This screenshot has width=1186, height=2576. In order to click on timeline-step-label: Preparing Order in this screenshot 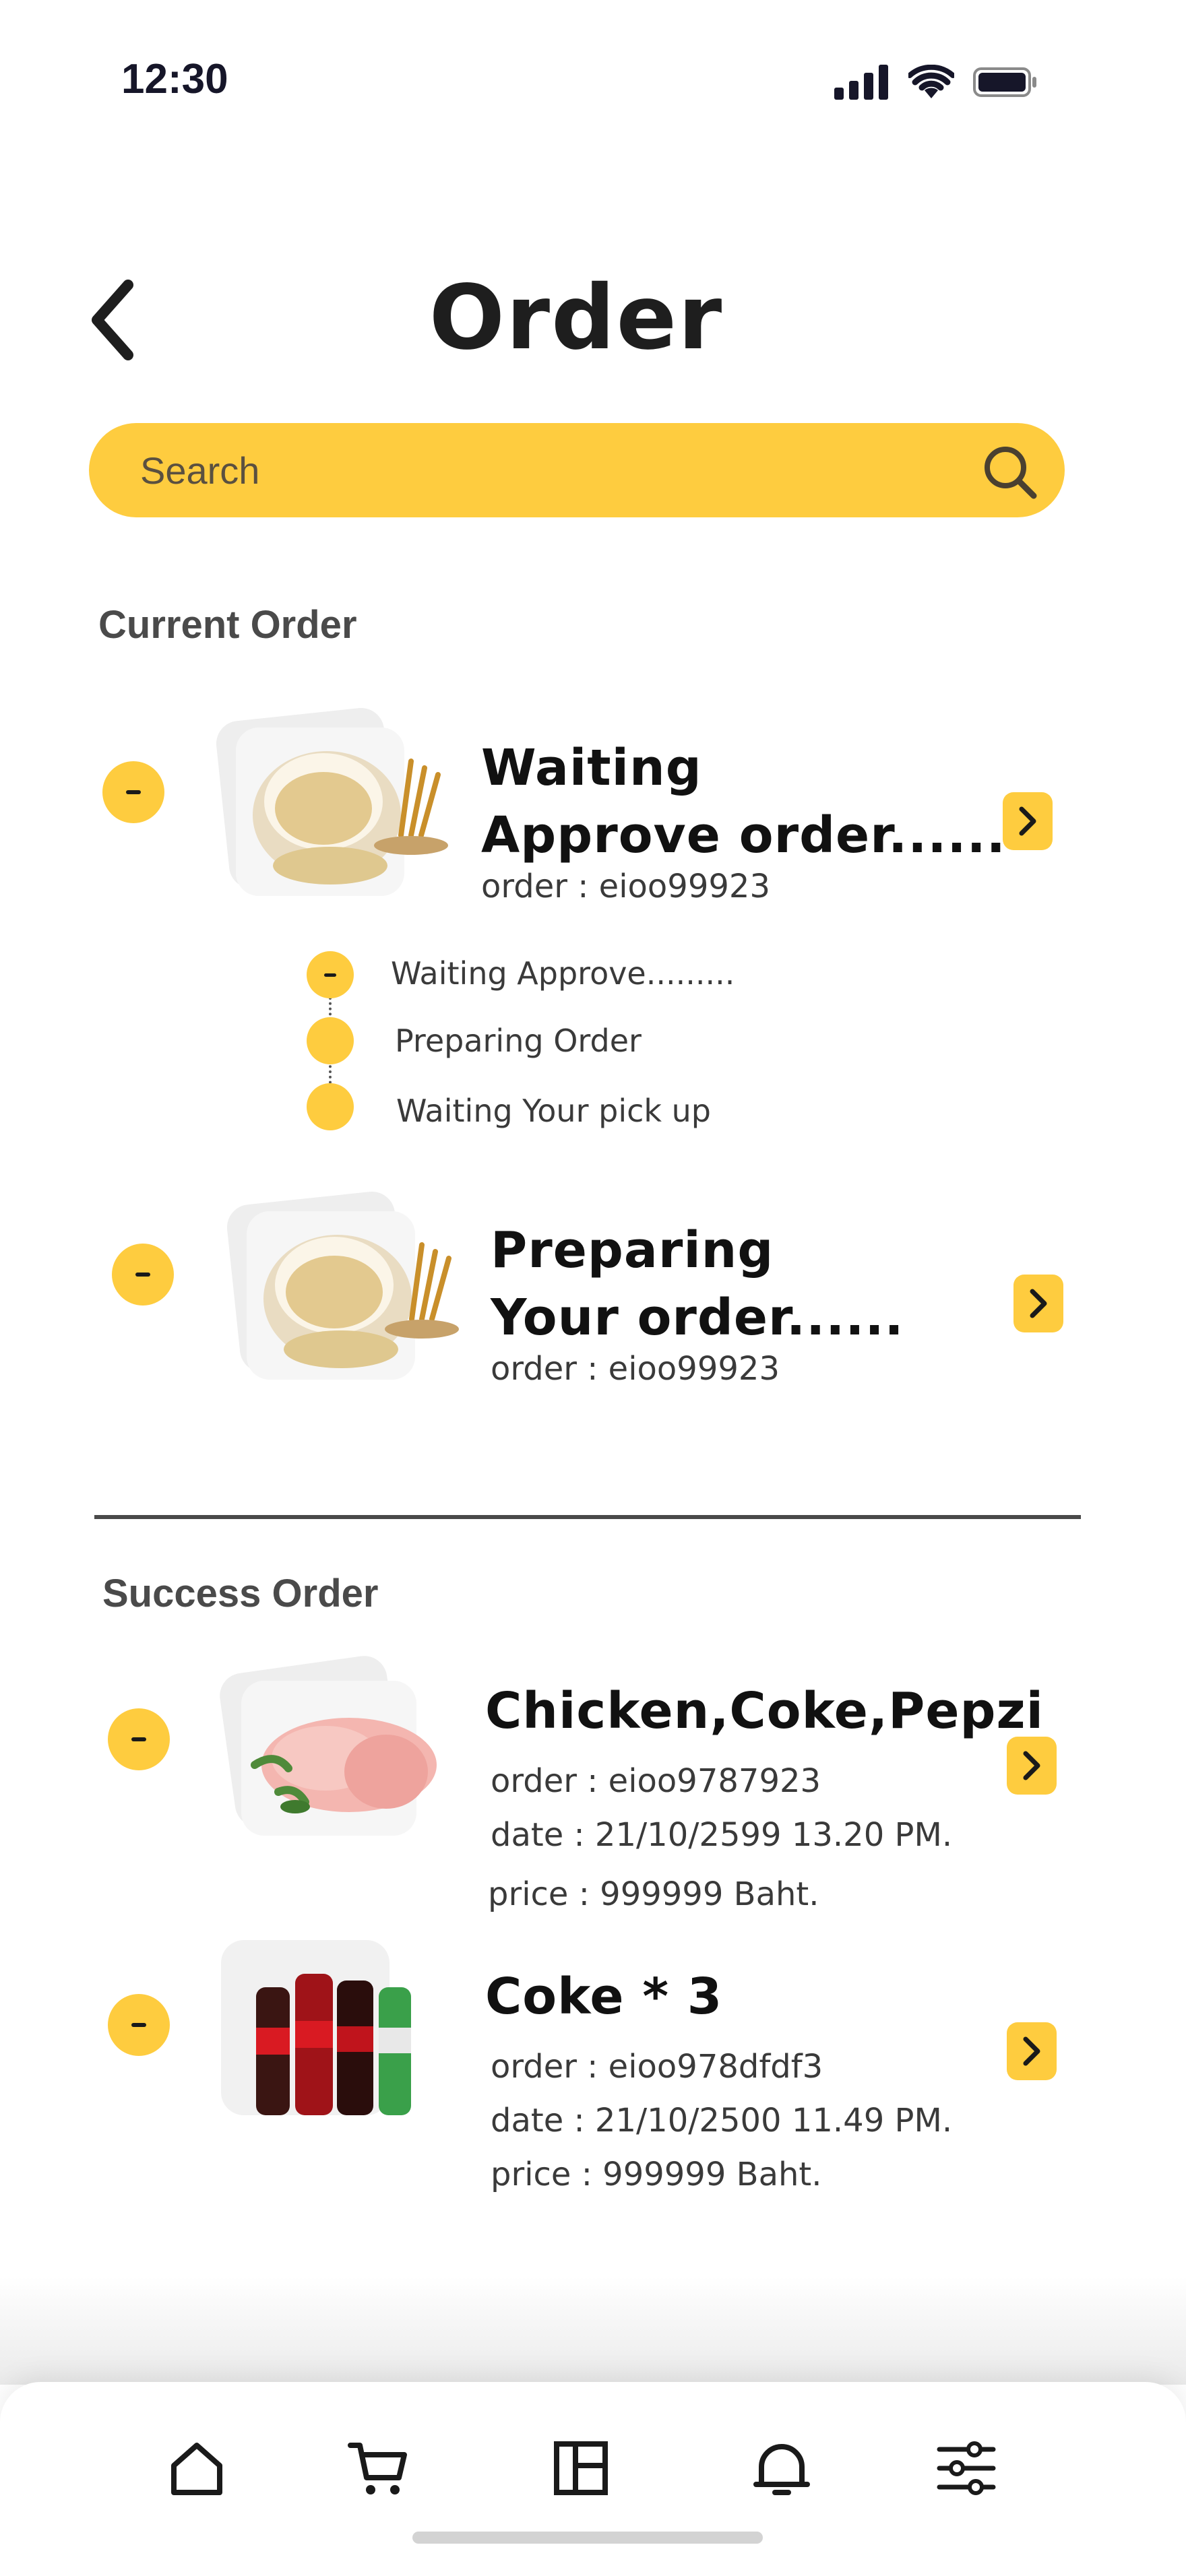, I will do `click(518, 1041)`.